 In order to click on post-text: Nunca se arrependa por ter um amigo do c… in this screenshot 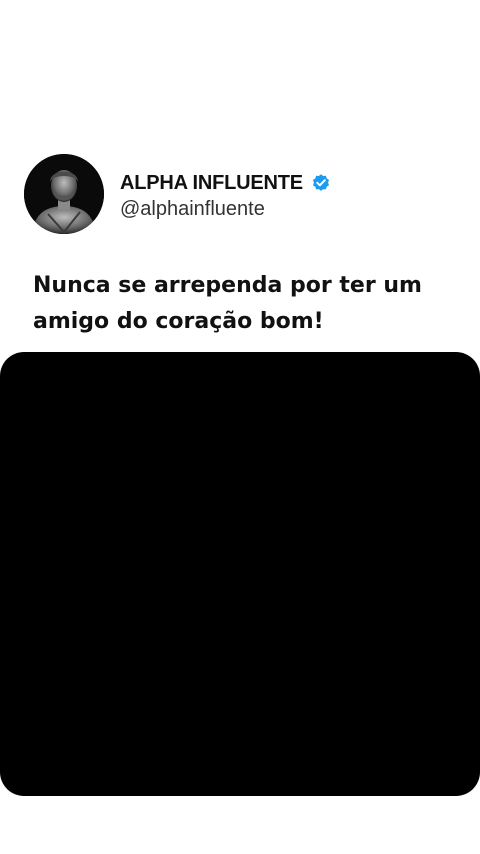, I will do `click(227, 303)`.